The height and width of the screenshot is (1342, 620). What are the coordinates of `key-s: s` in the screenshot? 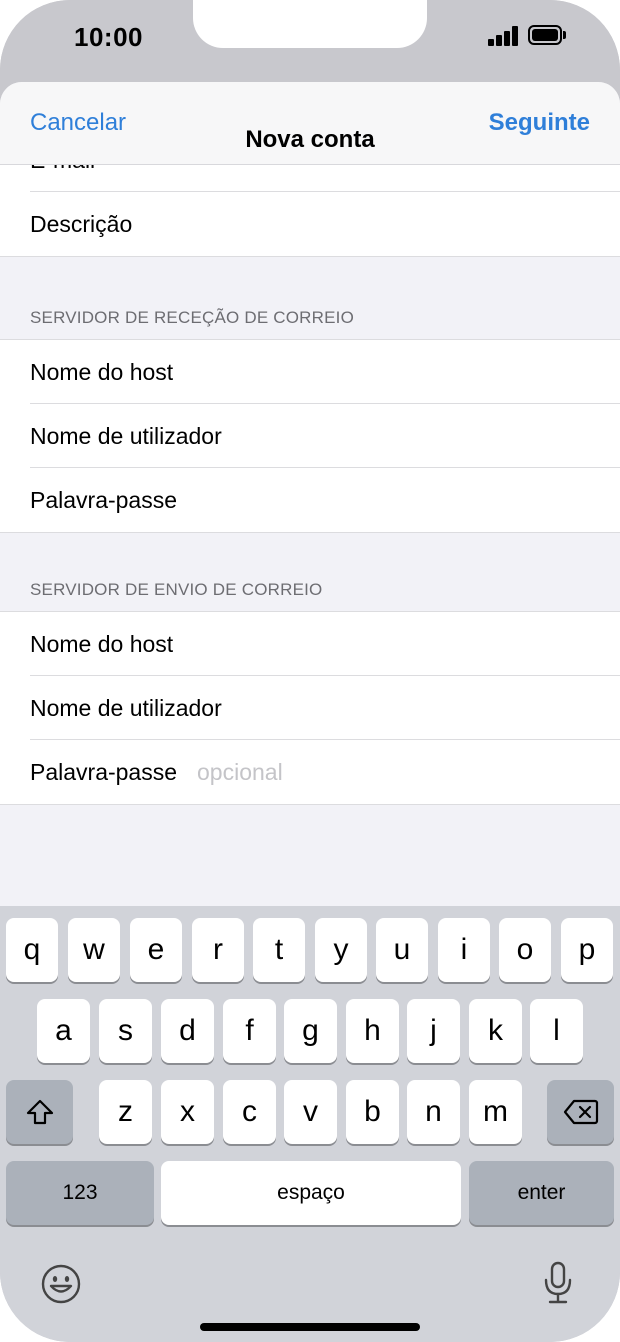 It's located at (125, 1031).